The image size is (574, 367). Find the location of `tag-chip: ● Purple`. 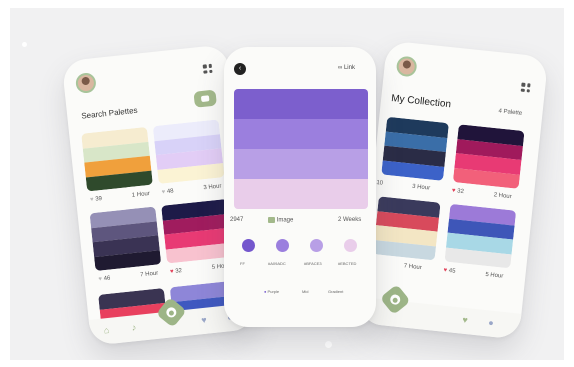

tag-chip: ● Purple is located at coordinates (271, 291).